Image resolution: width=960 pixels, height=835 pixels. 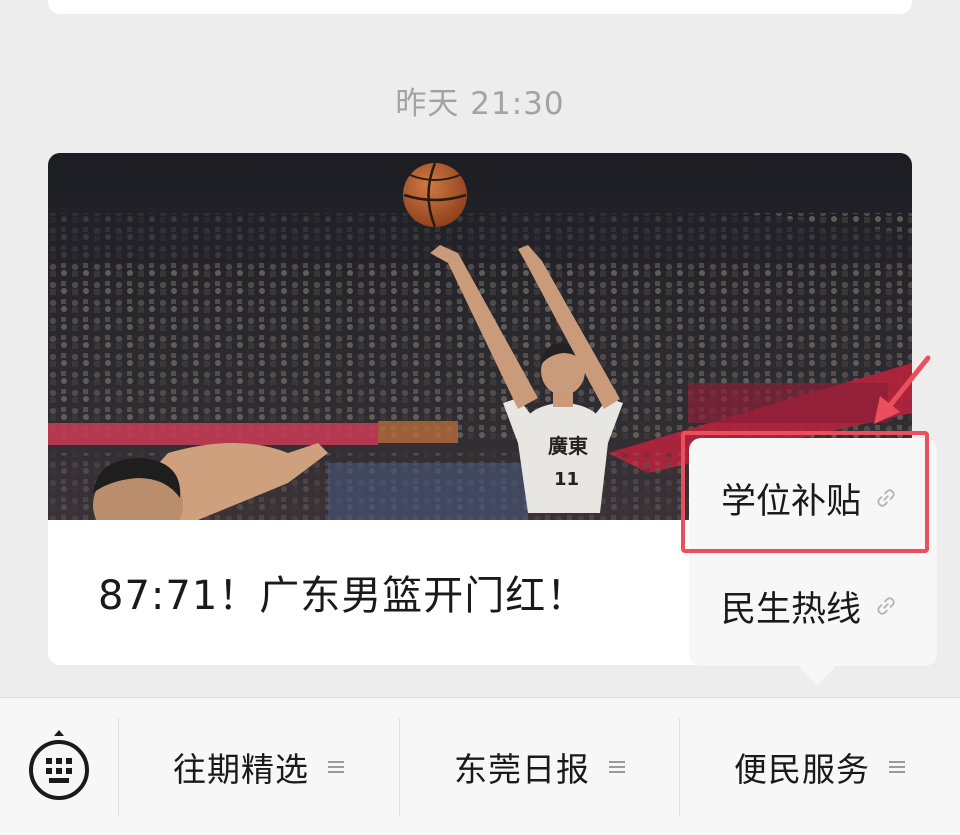 I want to click on menu-tab-public-services: 便民服务, so click(x=820, y=766).